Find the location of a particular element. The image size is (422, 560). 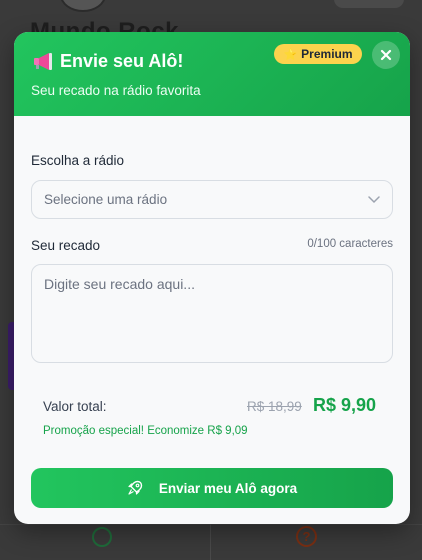

history-icon is located at coordinates (102, 537).